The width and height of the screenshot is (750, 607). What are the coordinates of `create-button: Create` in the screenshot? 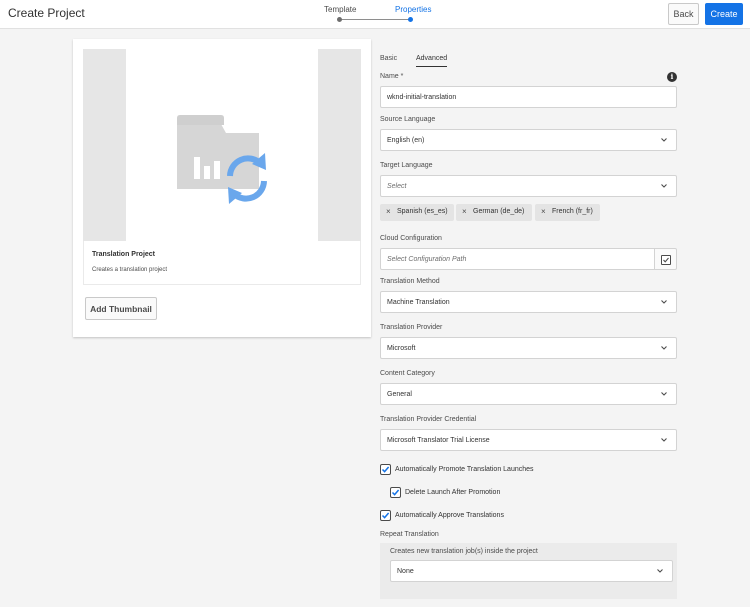 It's located at (724, 14).